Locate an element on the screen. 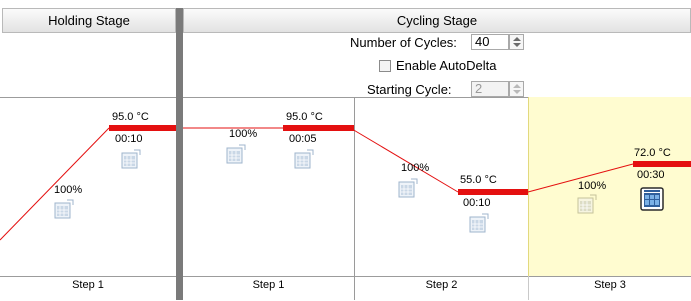 Image resolution: width=691 pixels, height=301 pixels. temperature-bar-cycling-step2 is located at coordinates (493, 192).